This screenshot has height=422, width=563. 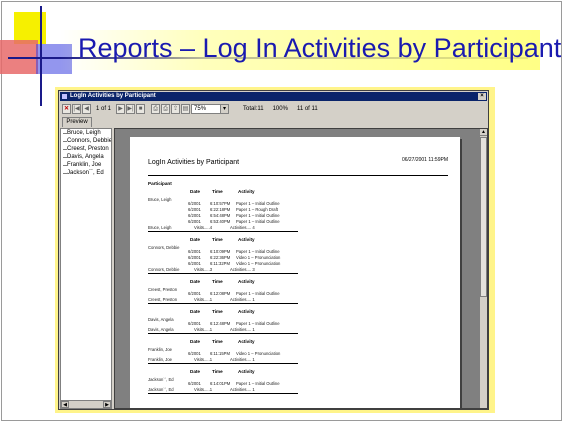 What do you see at coordinates (107, 404) in the screenshot?
I see `scroll-right-icon: ▶` at bounding box center [107, 404].